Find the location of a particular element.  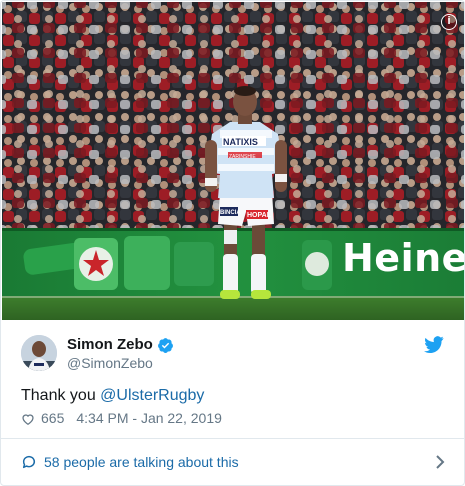

verified-badge-icon is located at coordinates (165, 345).